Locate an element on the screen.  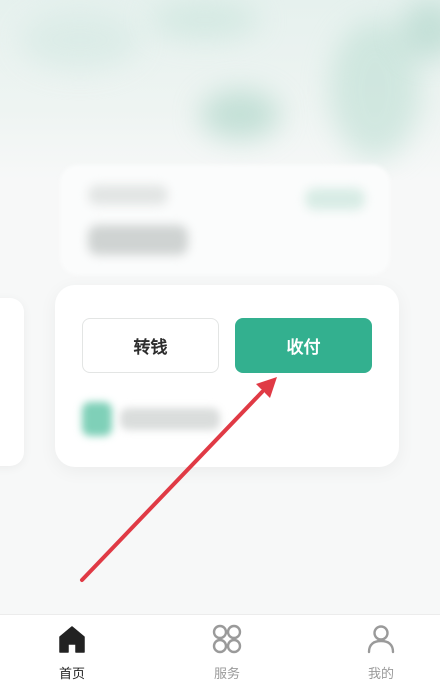
grid-icon is located at coordinates (227, 639).